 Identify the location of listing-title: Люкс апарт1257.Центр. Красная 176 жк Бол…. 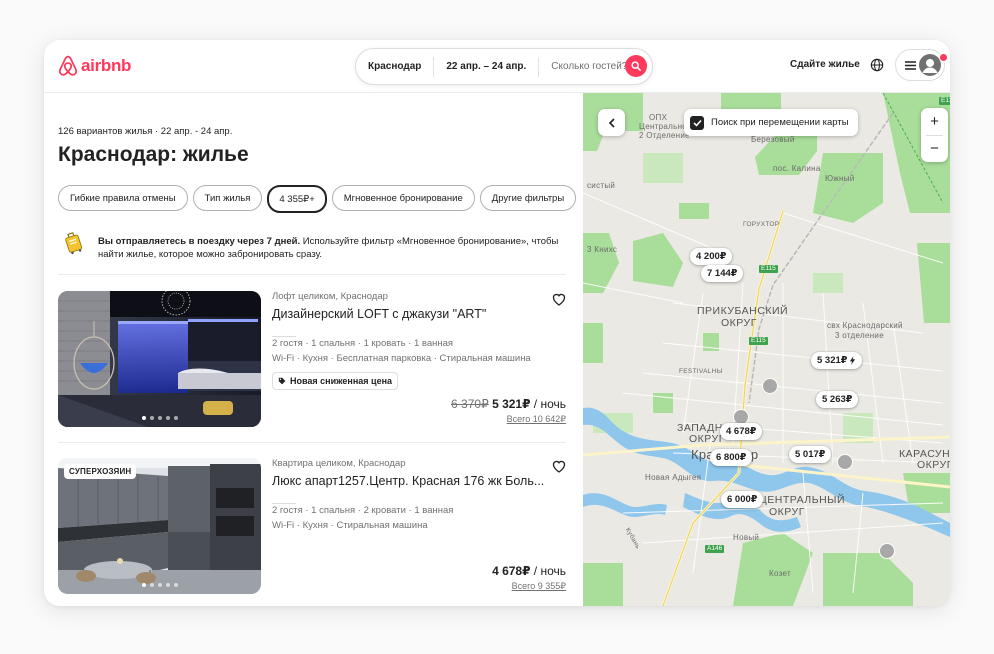
(408, 481).